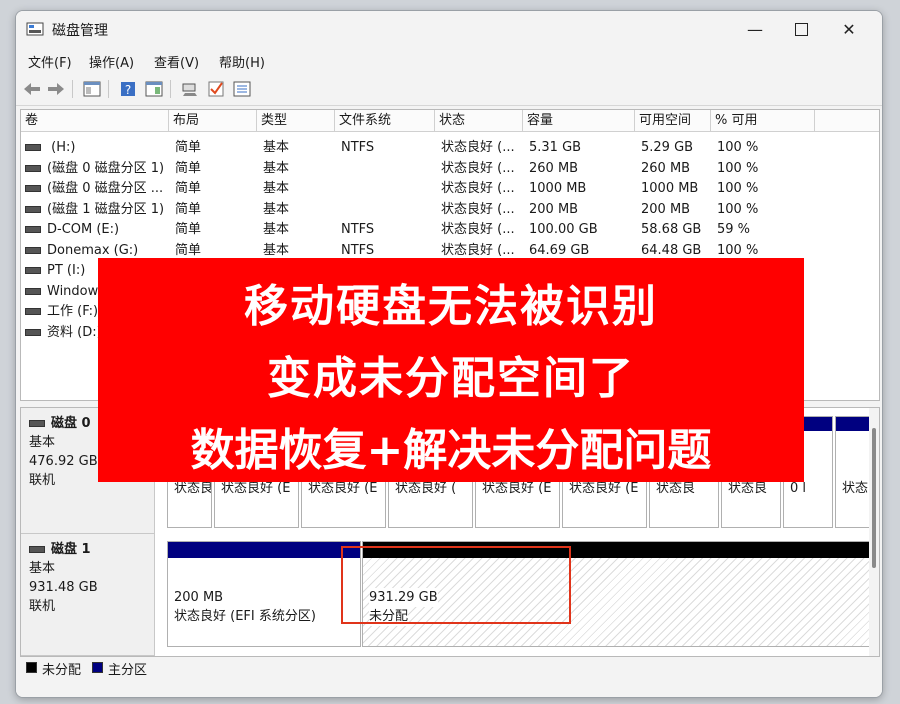 The height and width of the screenshot is (704, 900). Describe the element at coordinates (671, 229) in the screenshot. I see `volume-free-cell: 58.68 GB` at that location.